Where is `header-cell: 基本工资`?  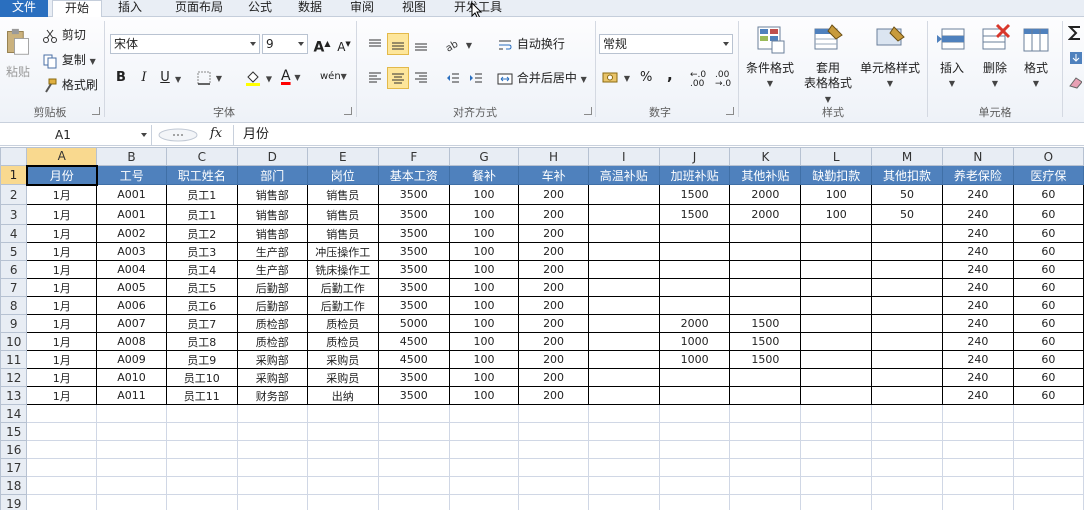 header-cell: 基本工资 is located at coordinates (413, 175).